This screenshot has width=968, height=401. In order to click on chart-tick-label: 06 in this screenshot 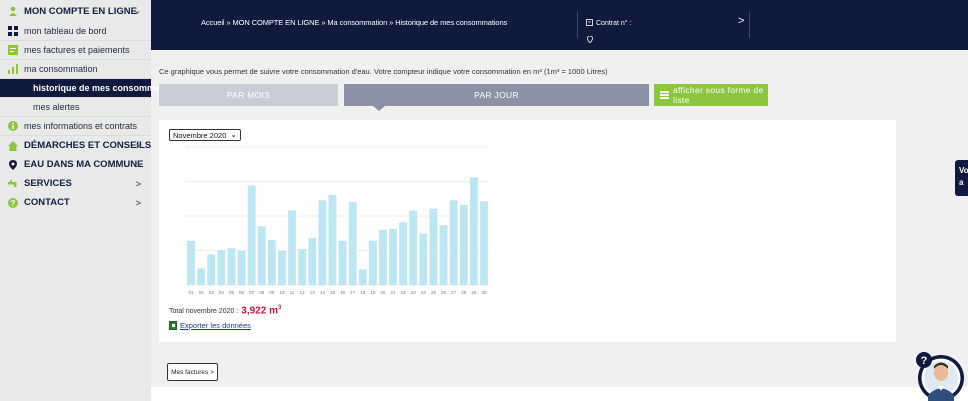, I will do `click(242, 292)`.